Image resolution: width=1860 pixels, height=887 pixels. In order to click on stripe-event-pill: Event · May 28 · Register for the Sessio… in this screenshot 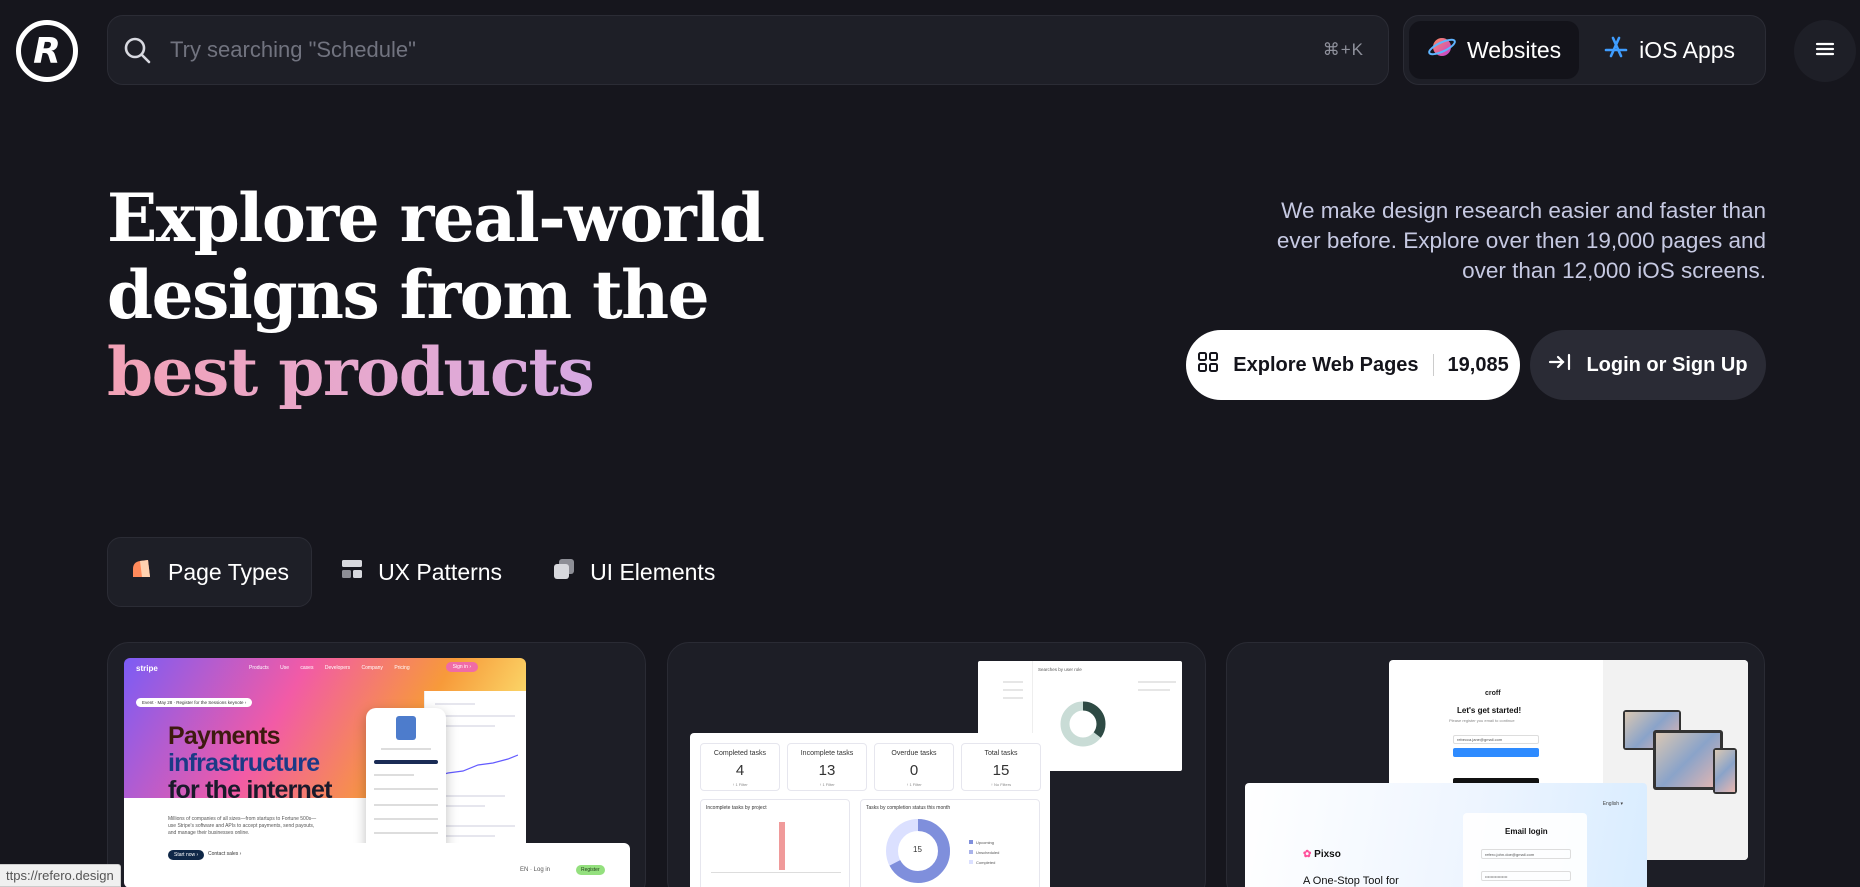, I will do `click(194, 702)`.